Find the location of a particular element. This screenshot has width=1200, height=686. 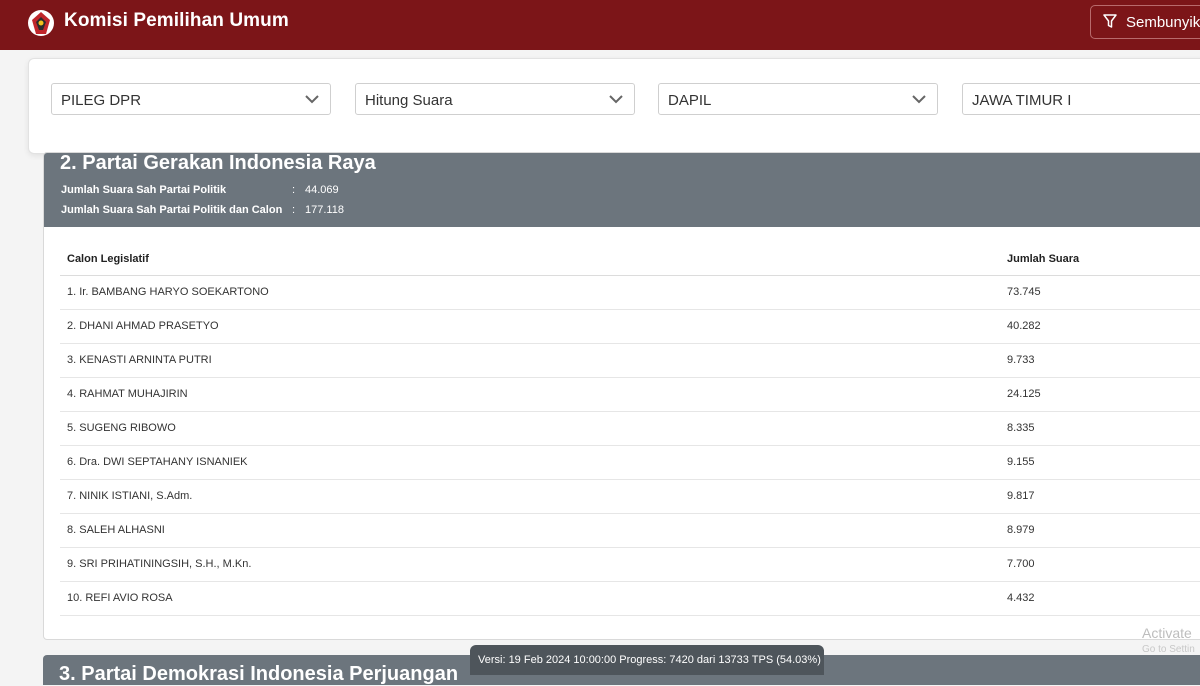

candidate-name: 5. SUGENG RIBOWO is located at coordinates (121, 428).